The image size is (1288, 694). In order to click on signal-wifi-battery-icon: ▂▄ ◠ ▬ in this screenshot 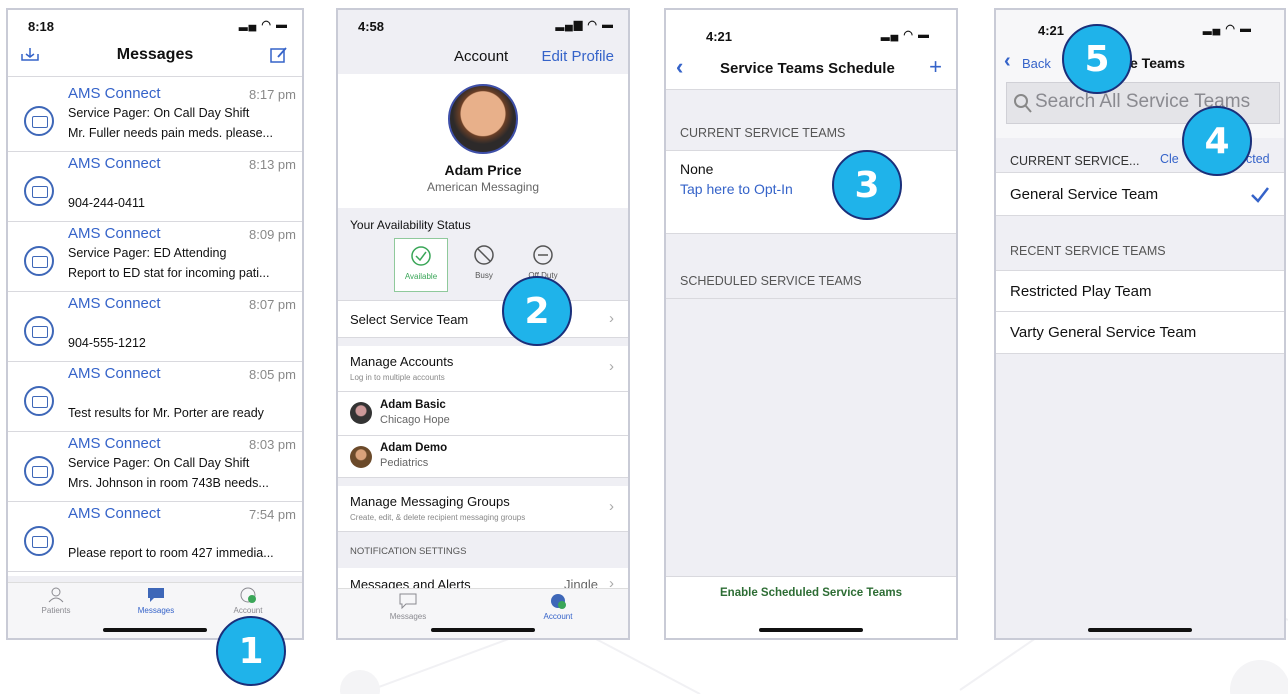, I will do `click(263, 25)`.